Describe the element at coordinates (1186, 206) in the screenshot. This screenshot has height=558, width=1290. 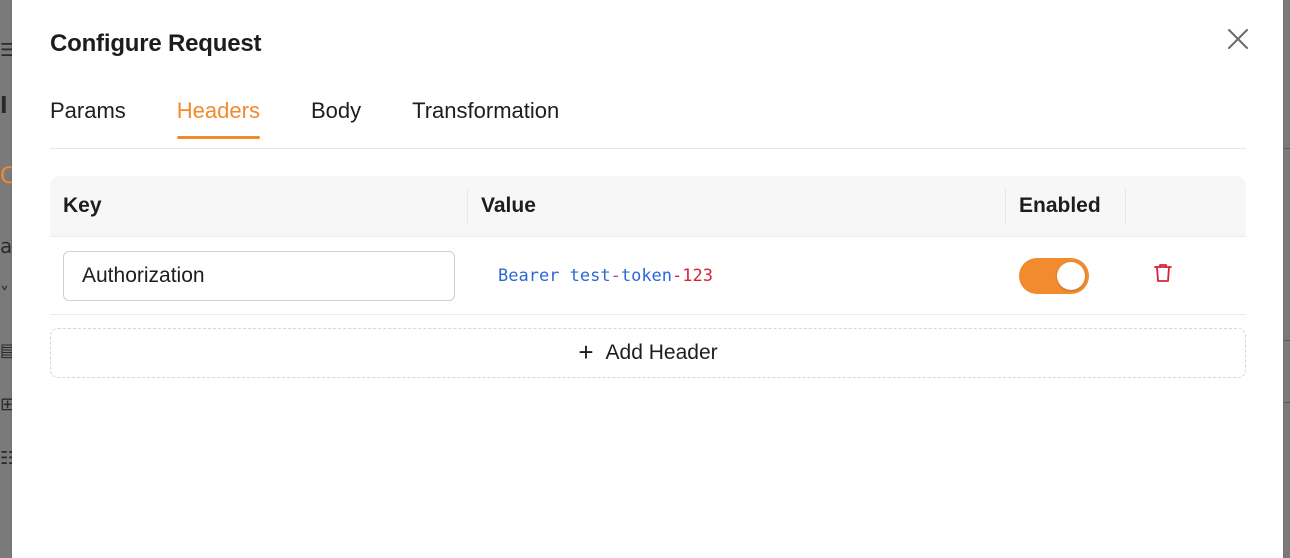
I see `column-header-actions` at that location.